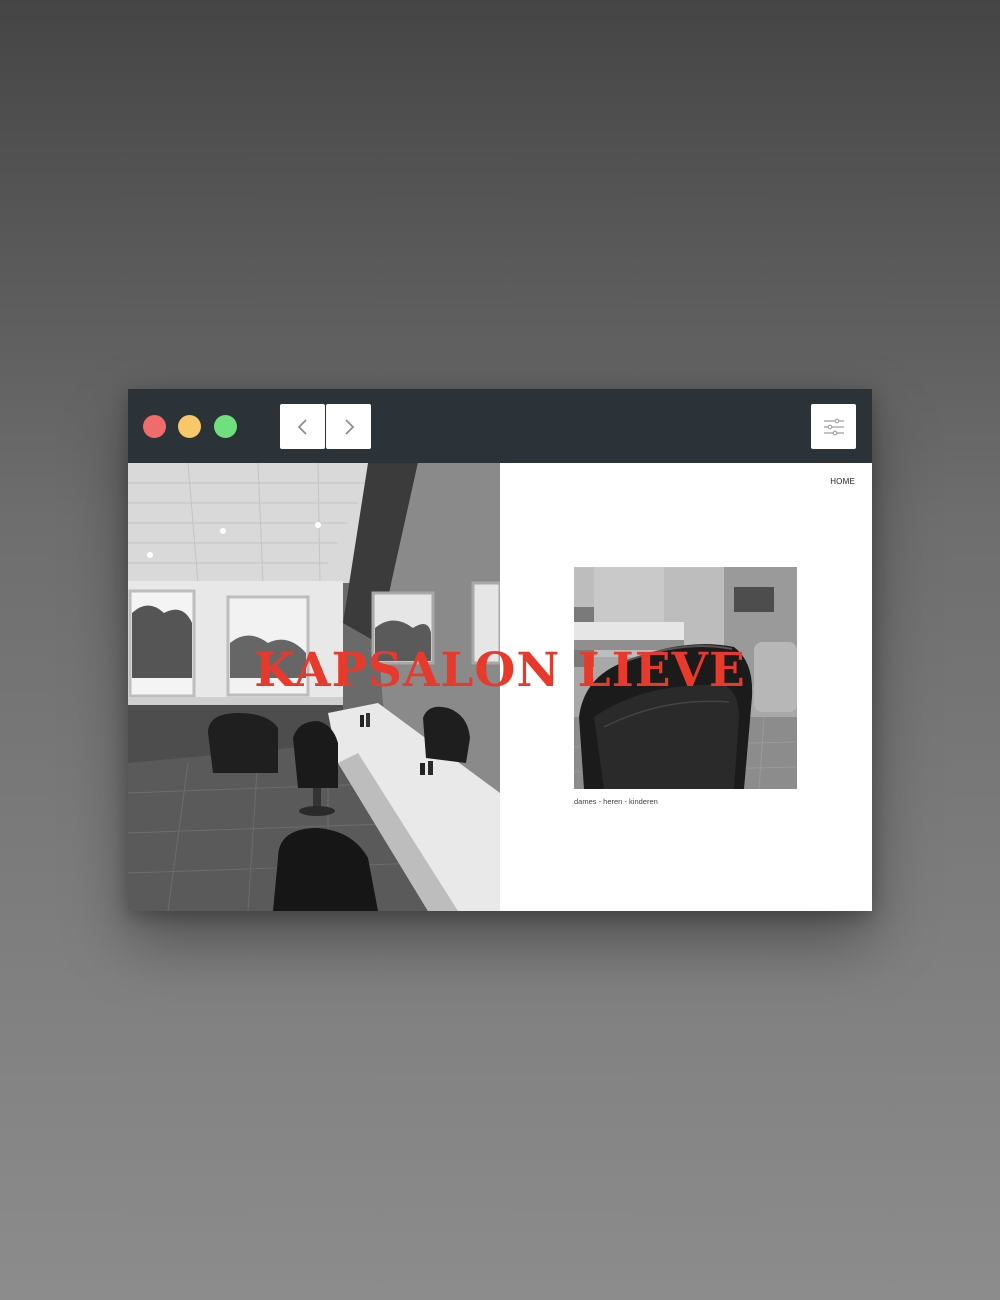  I want to click on chevron-left-icon, so click(302, 426).